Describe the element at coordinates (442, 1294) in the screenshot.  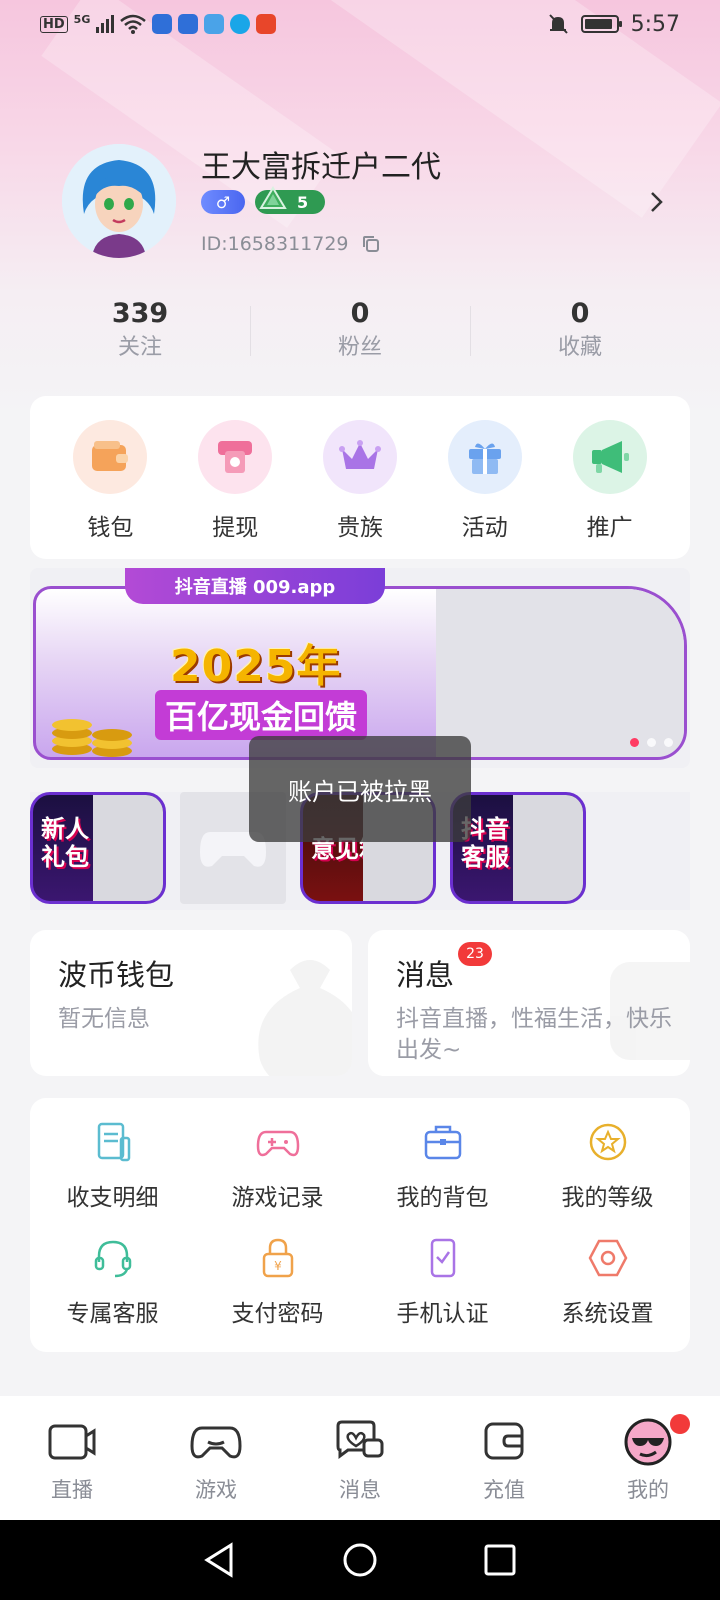
I see `grid-item-phone-verify: 手机认证` at that location.